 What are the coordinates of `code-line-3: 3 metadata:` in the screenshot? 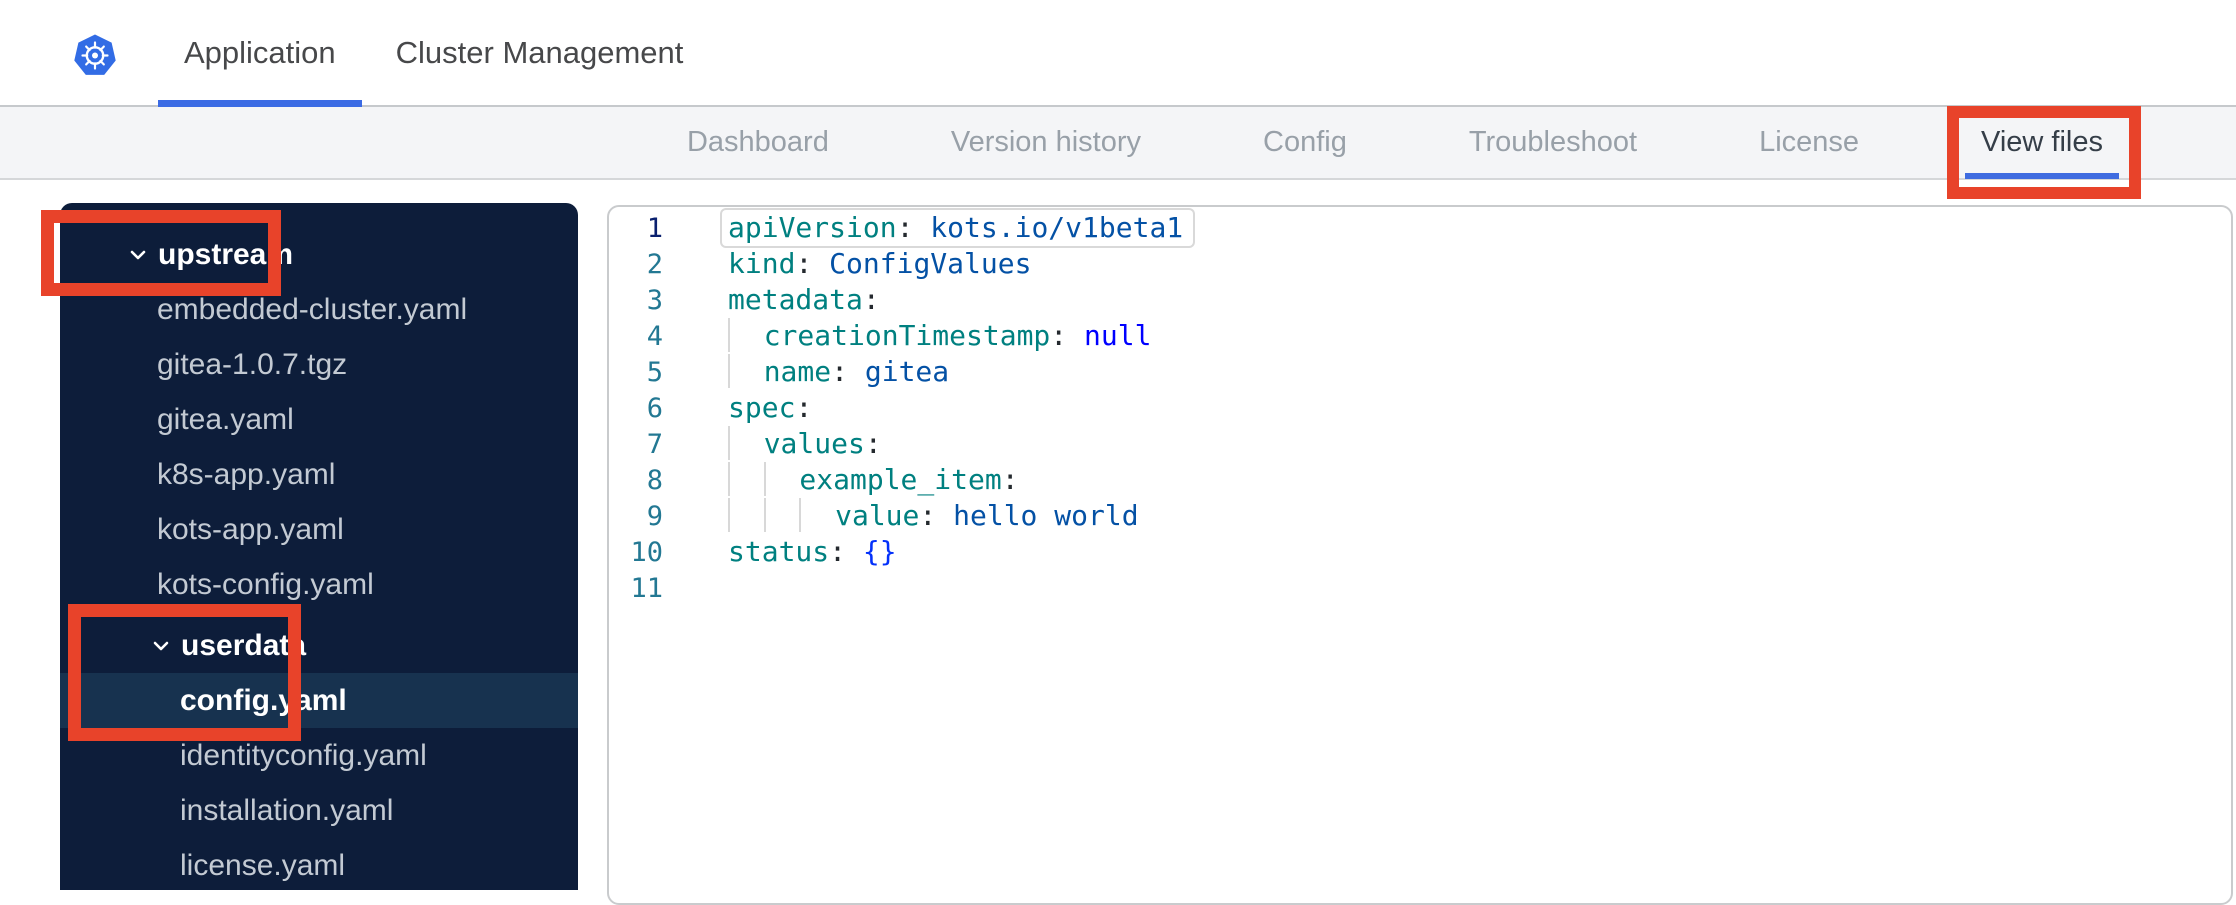 It's located at (1420, 300).